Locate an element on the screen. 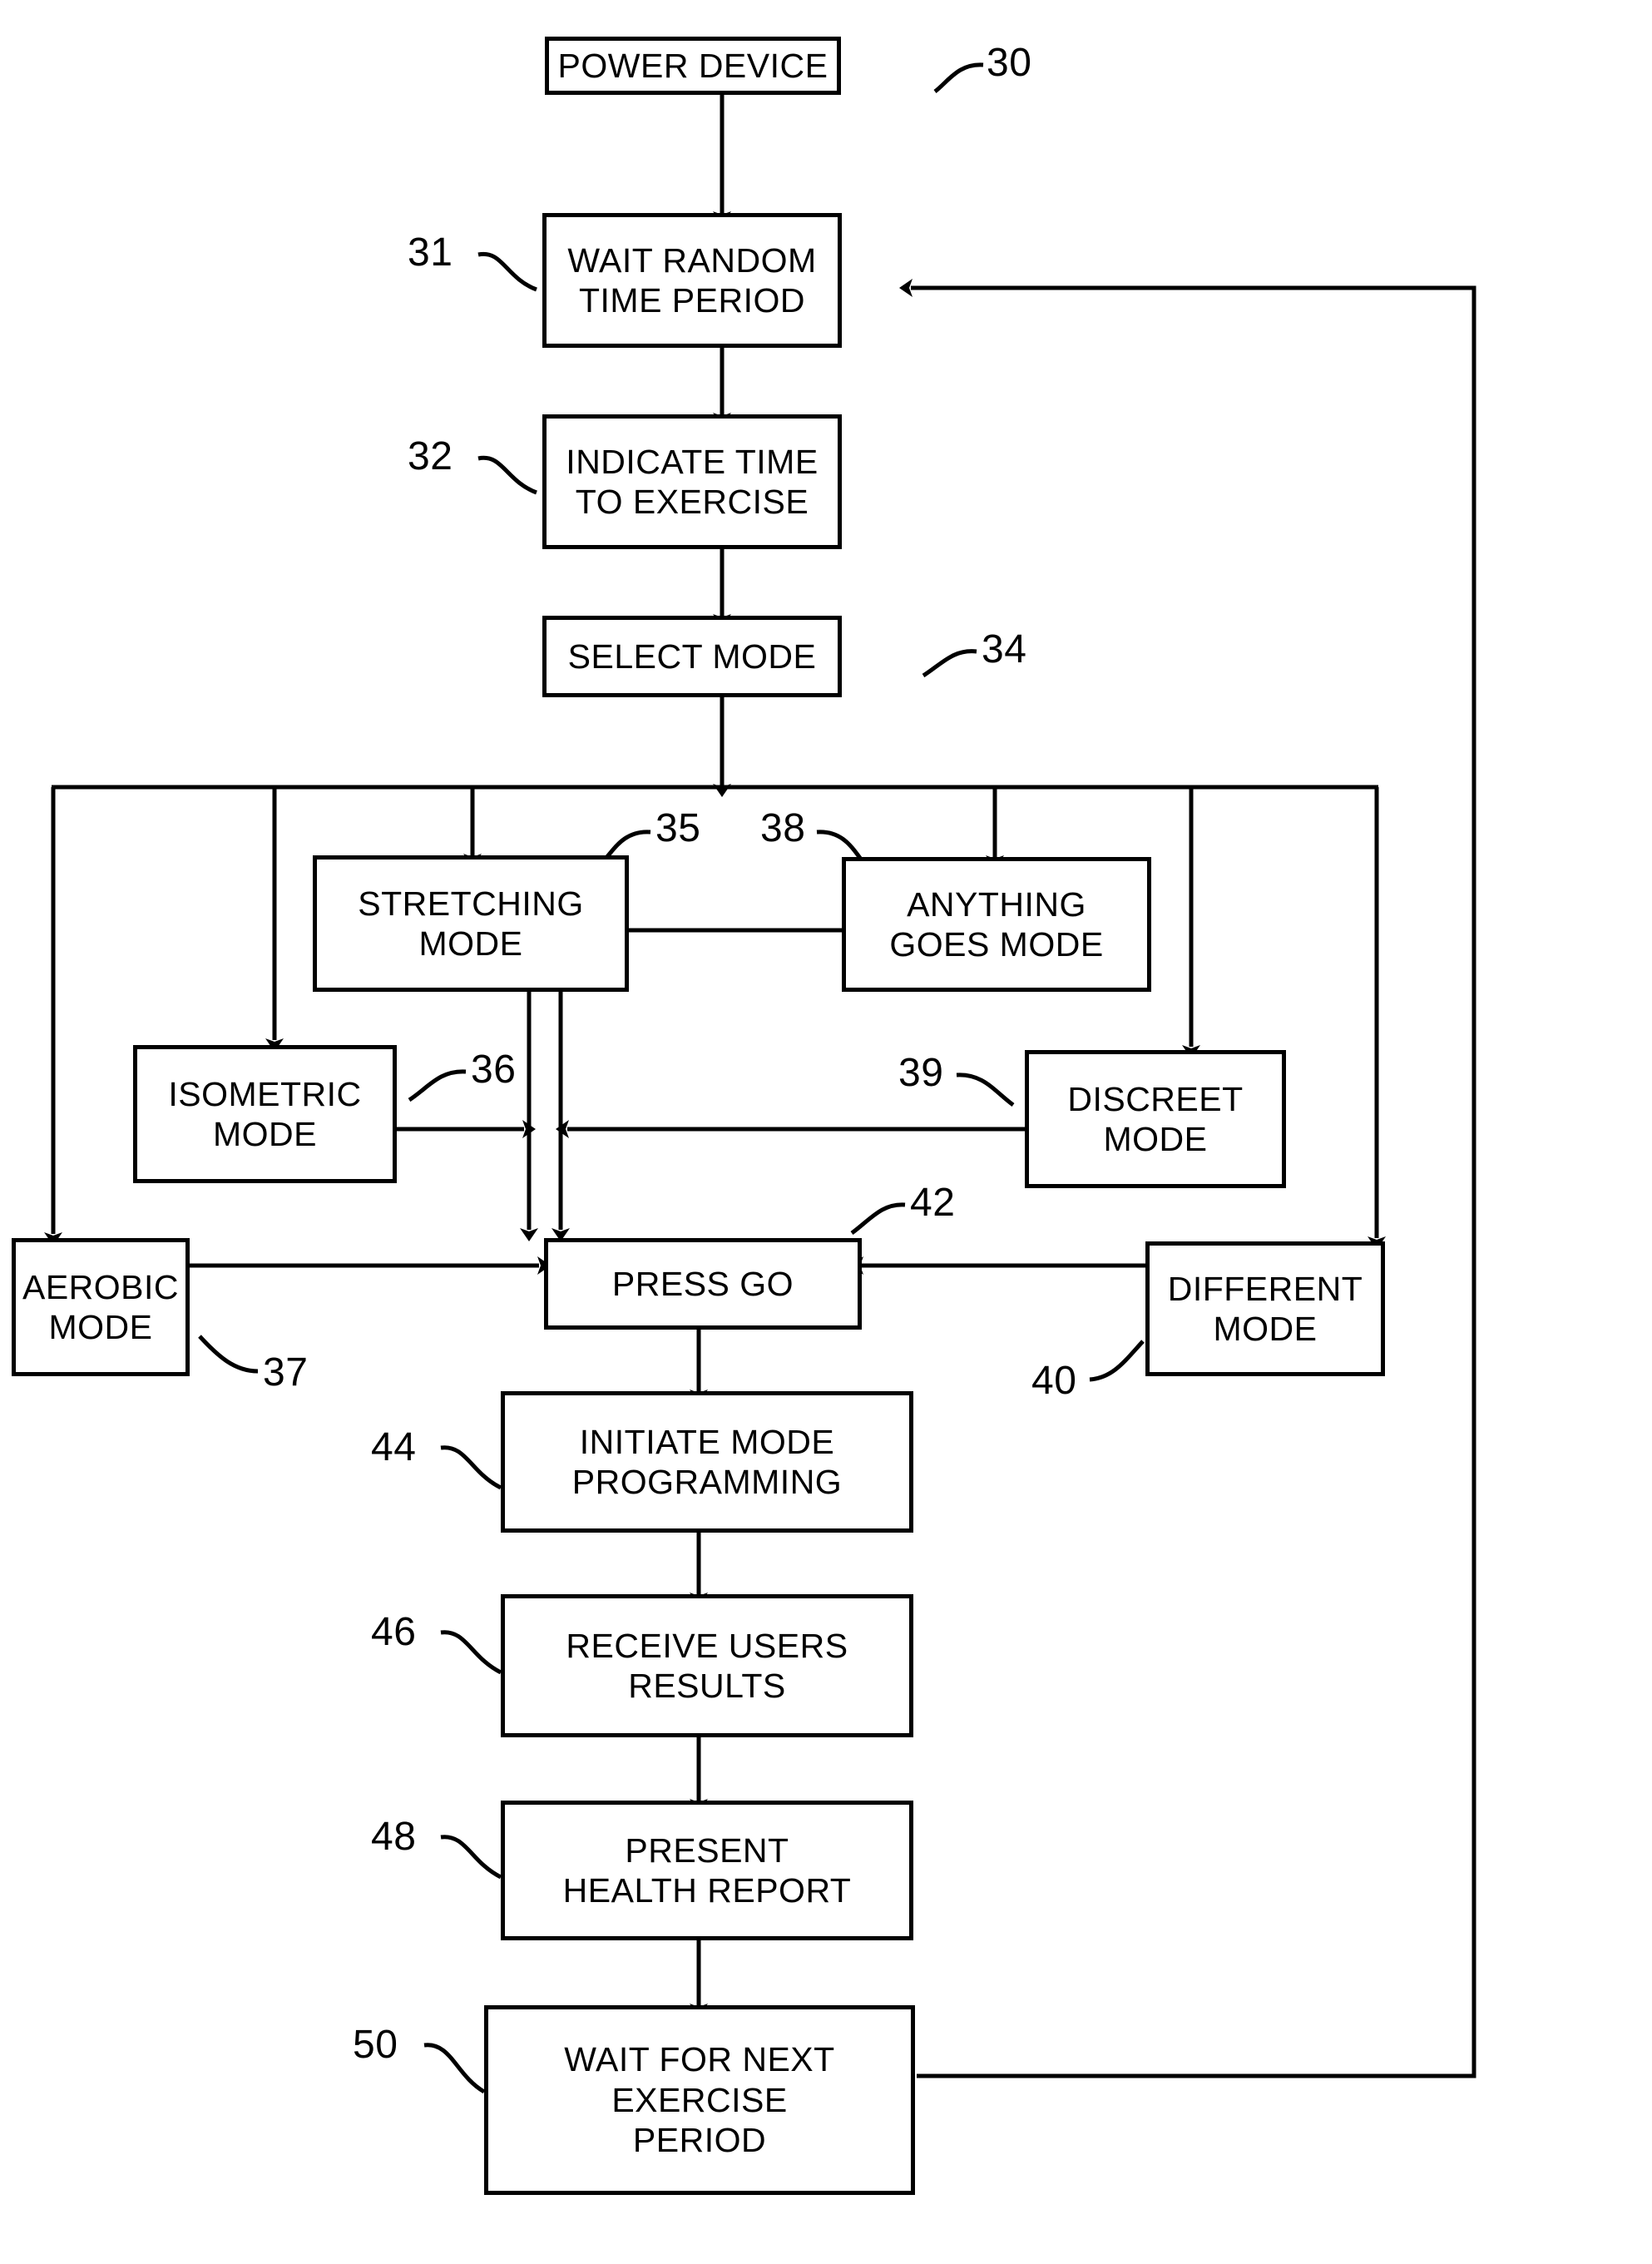  node-wait-for-next-exercise-period: WAIT FOR NEXT EXERCISE PERIOD is located at coordinates (699, 2100).